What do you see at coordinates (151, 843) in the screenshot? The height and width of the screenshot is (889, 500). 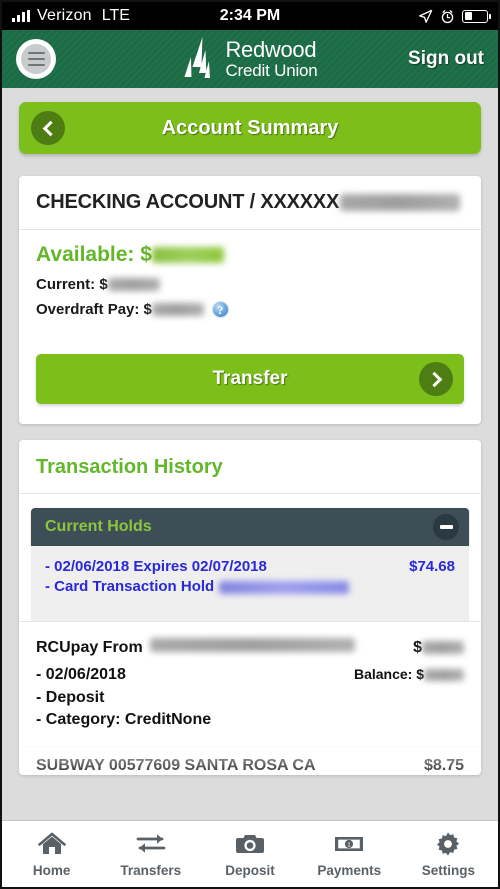 I see `transfer-arrows-icon` at bounding box center [151, 843].